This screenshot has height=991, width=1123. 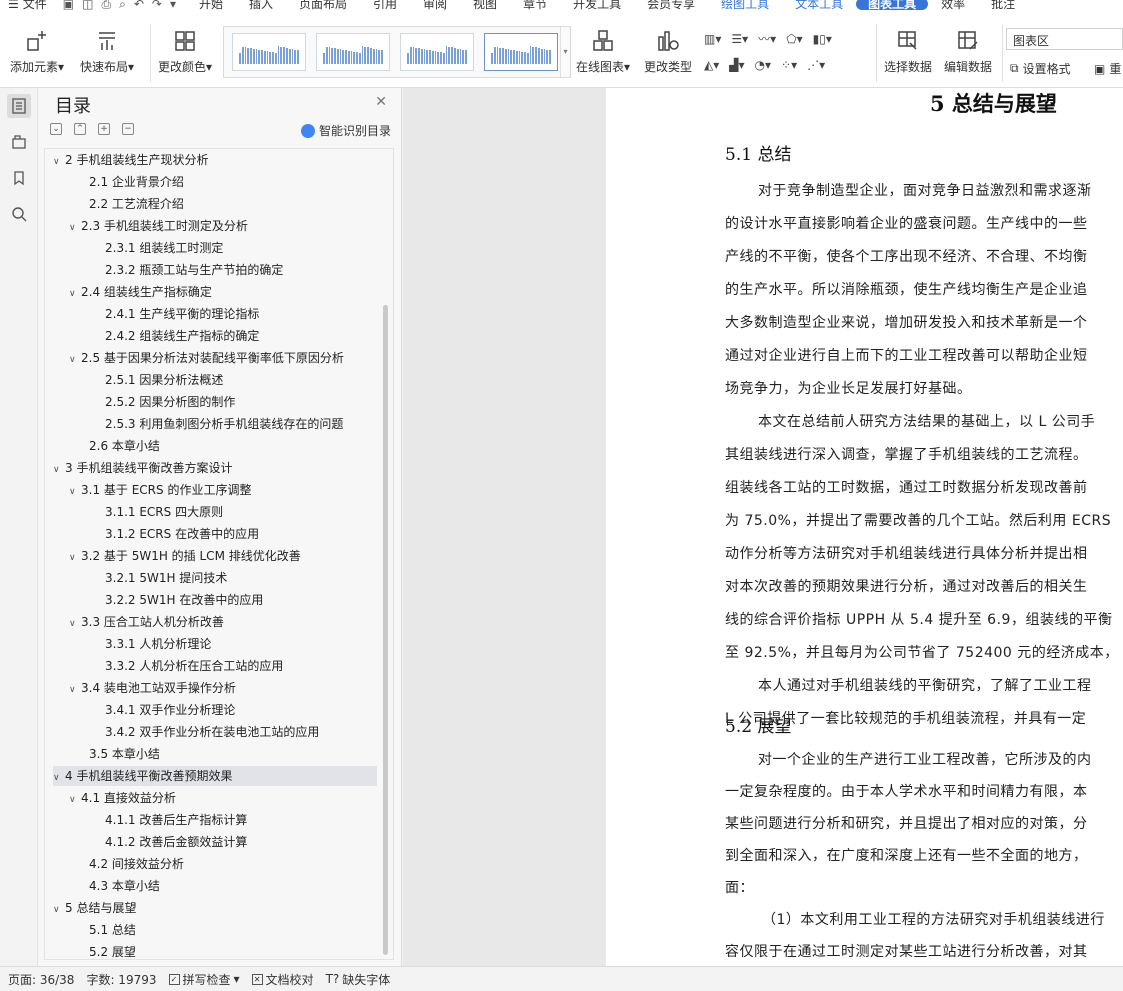 What do you see at coordinates (215, 886) in the screenshot?
I see `toc-item: 4.3 本章小结` at bounding box center [215, 886].